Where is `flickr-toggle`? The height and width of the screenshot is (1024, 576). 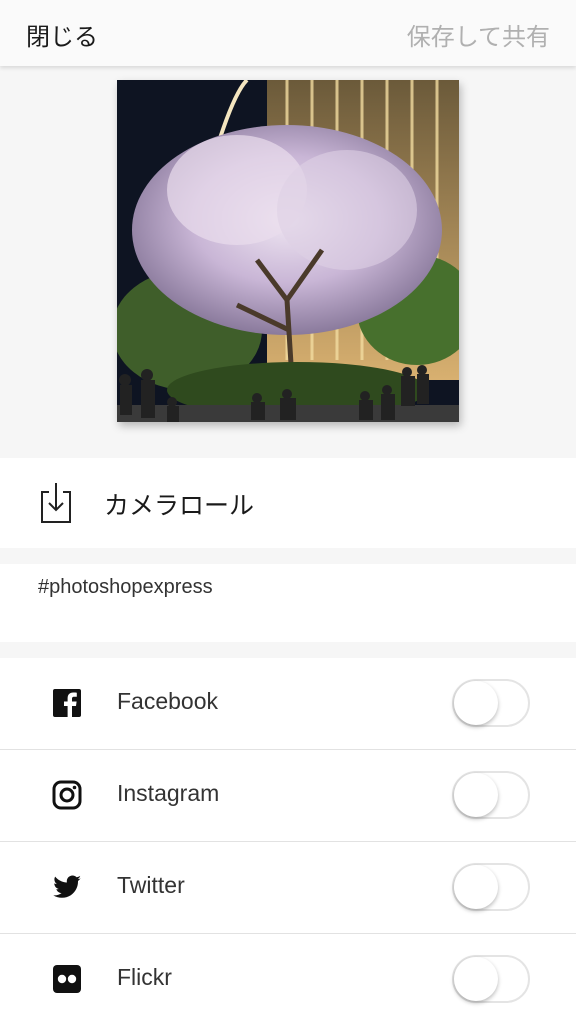
flickr-toggle is located at coordinates (491, 979).